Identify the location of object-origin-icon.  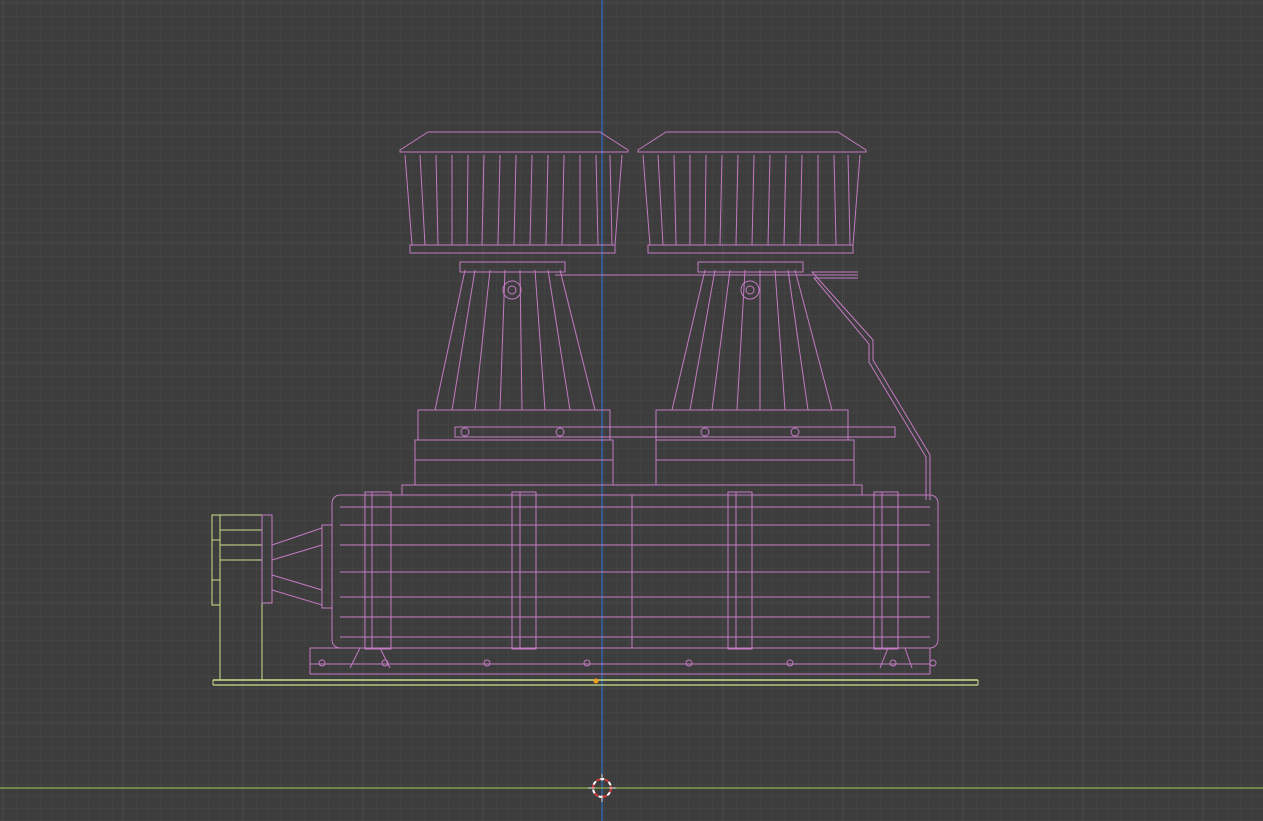
(596, 681).